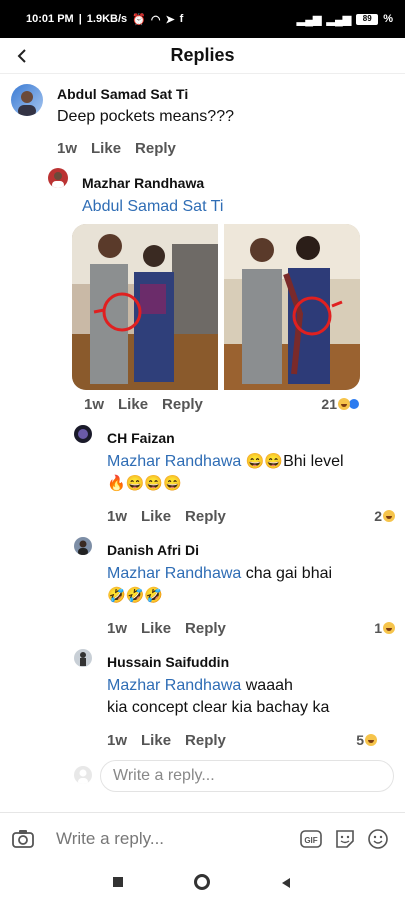 The height and width of the screenshot is (900, 405). I want to click on comment-photo, so click(216, 307).